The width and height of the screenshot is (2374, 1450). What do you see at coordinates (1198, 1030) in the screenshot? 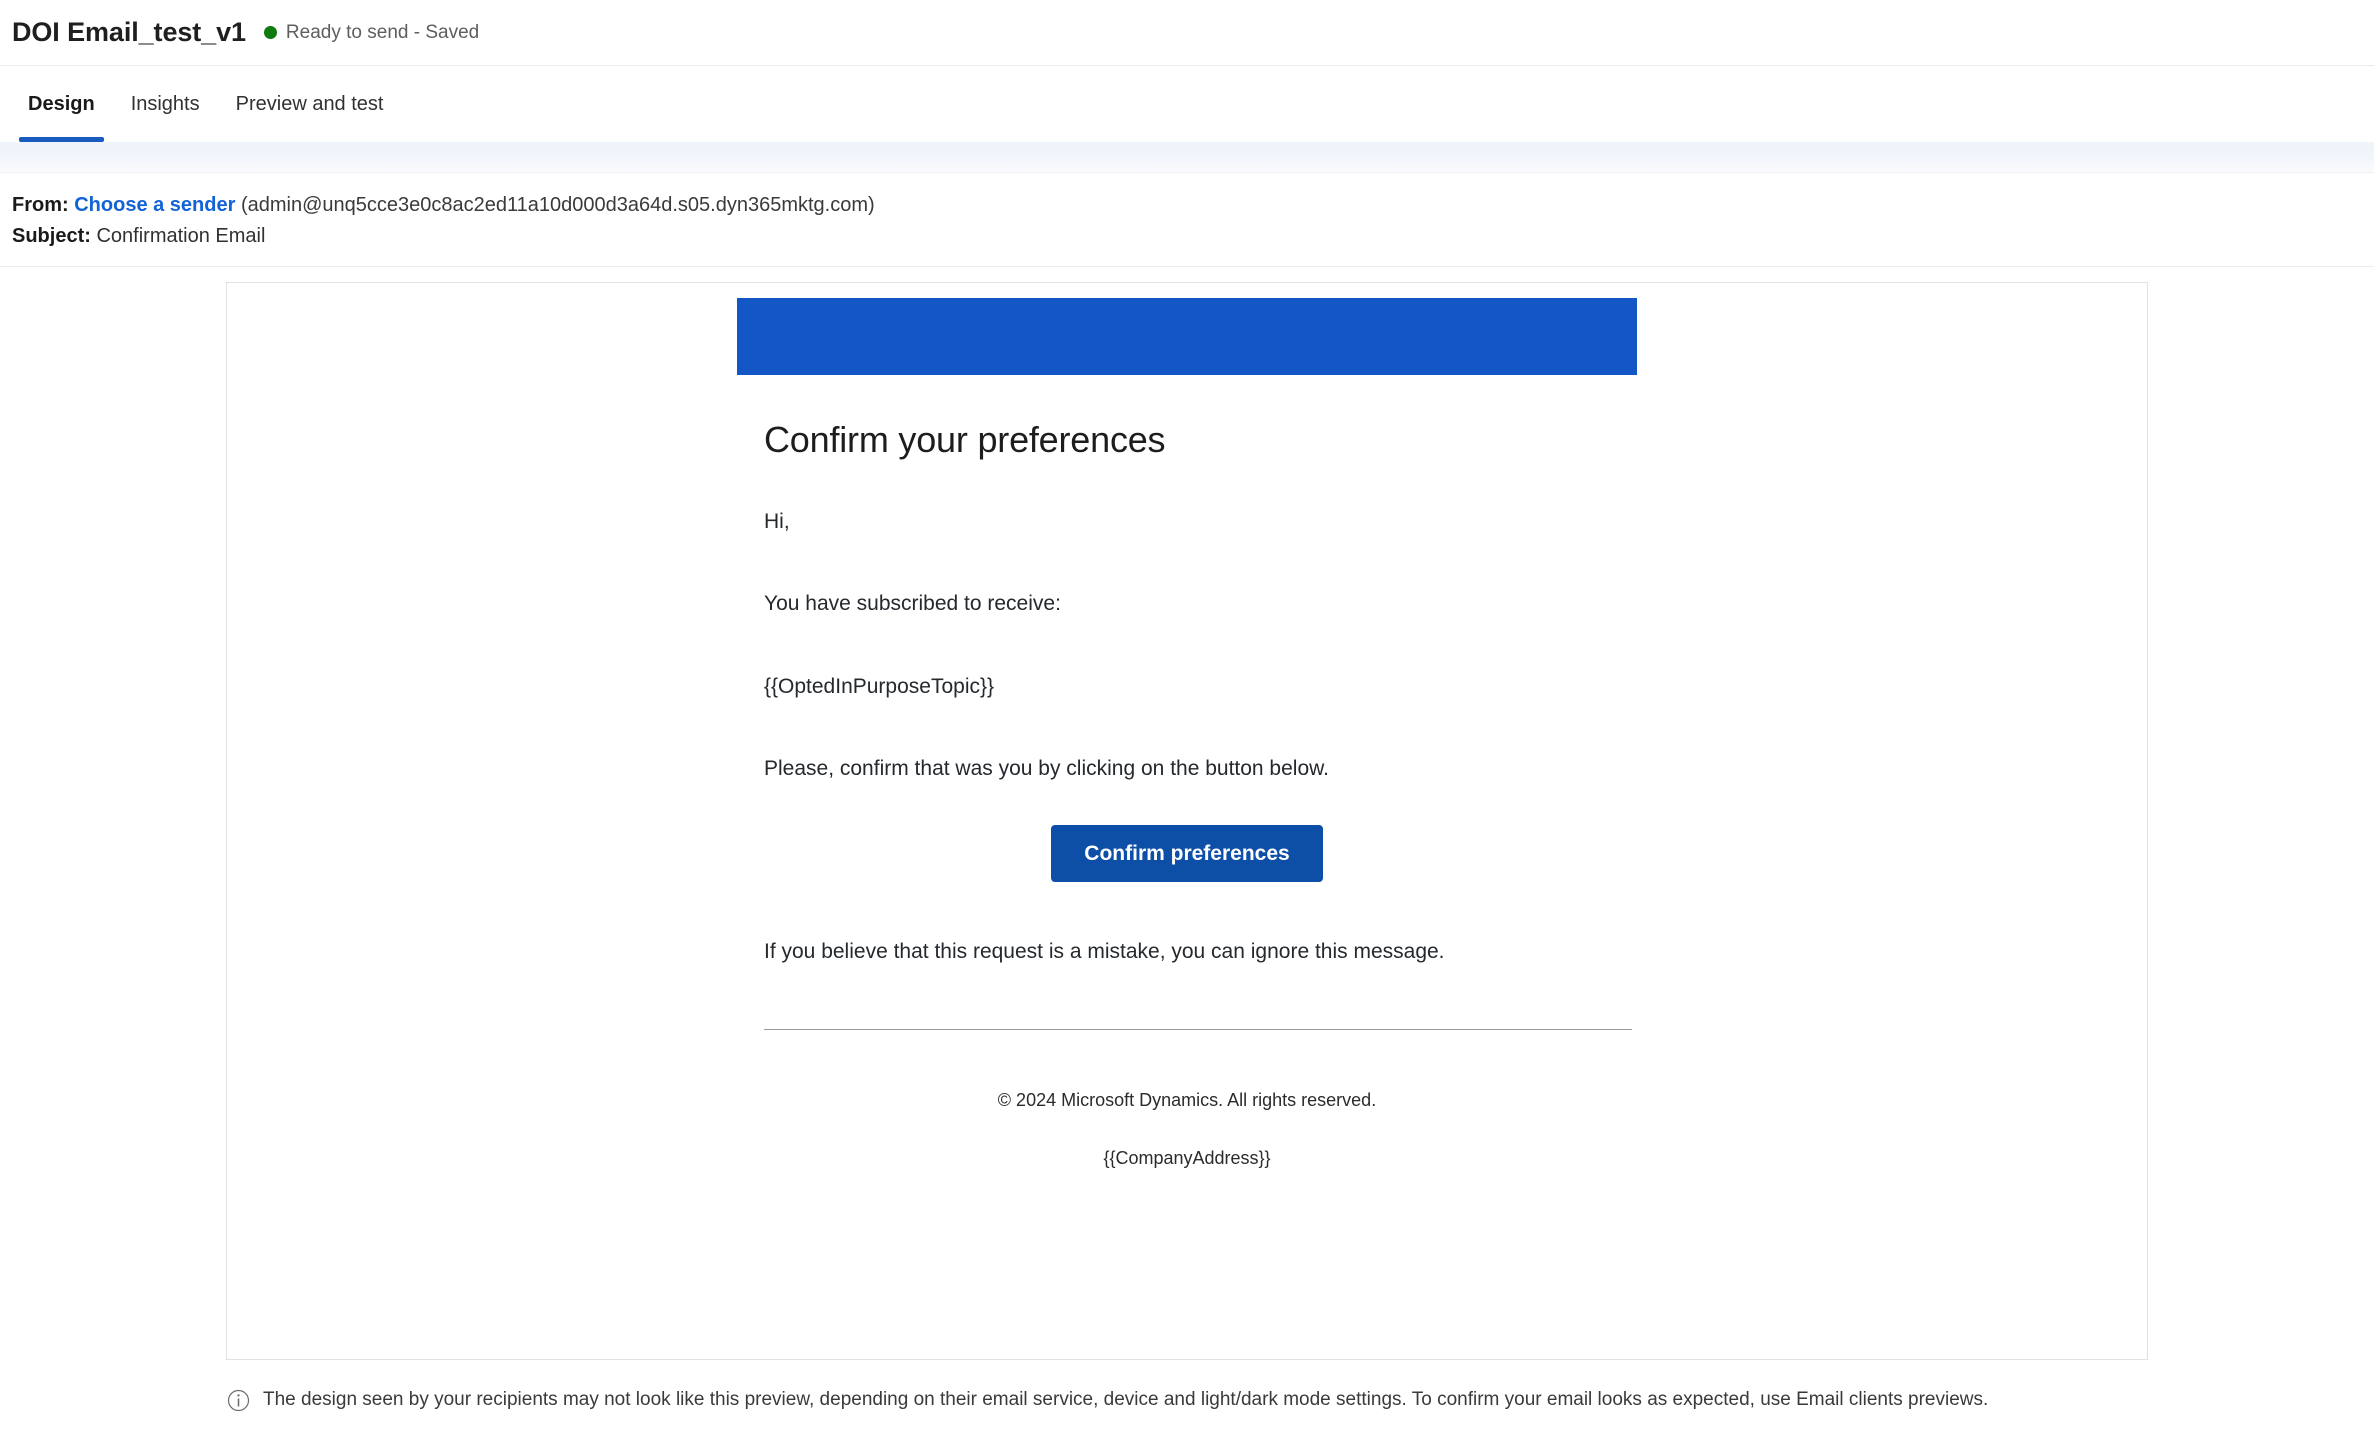
I see `email-divider` at bounding box center [1198, 1030].